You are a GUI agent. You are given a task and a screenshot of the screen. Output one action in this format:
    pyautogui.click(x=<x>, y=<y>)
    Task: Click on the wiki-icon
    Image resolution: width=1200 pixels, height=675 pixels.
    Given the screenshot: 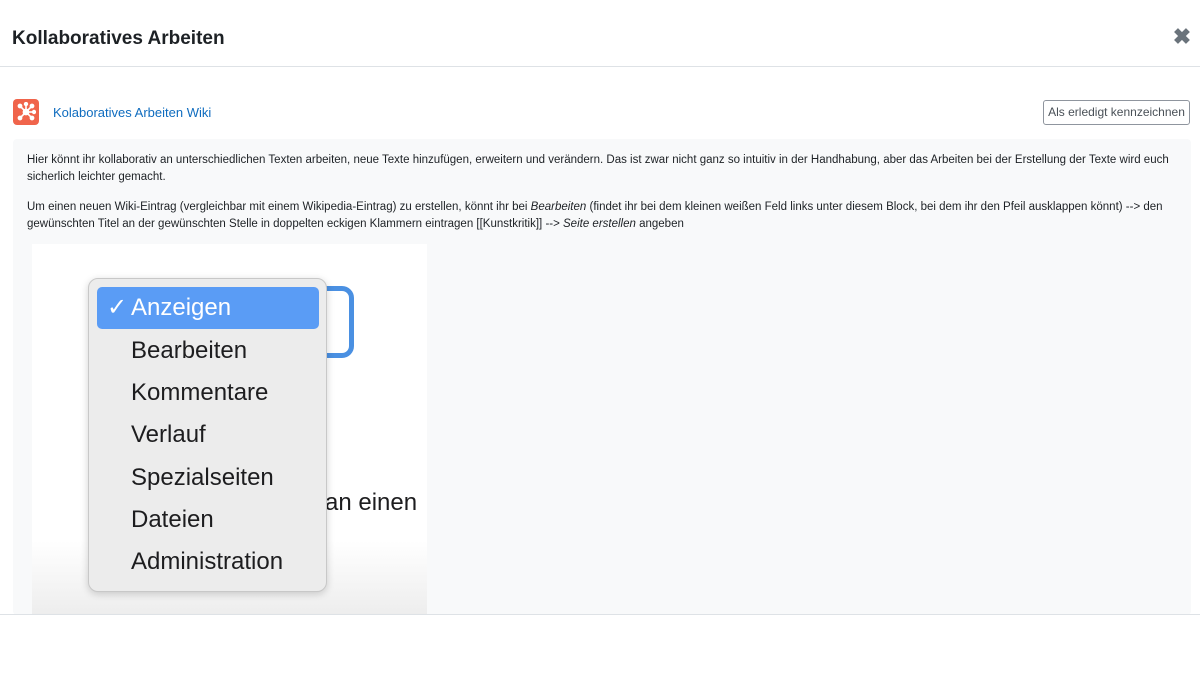 What is the action you would take?
    pyautogui.click(x=26, y=112)
    